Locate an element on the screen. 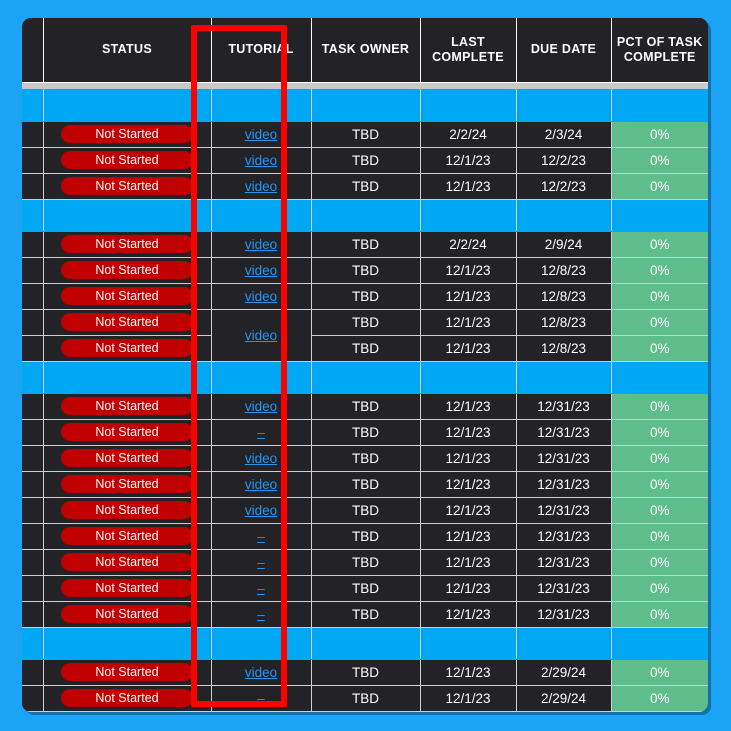 The width and height of the screenshot is (731, 731). header-due-date: DUE DATE is located at coordinates (563, 50).